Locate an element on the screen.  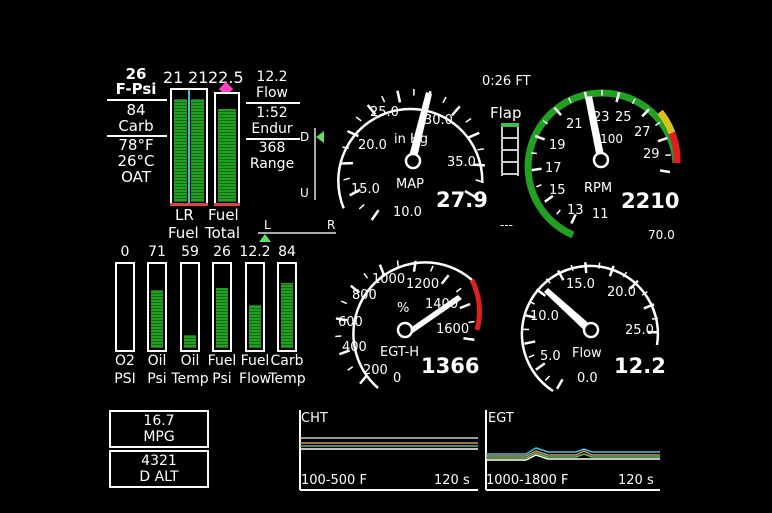
rpm-tick-13: 13 is located at coordinates (575, 210).